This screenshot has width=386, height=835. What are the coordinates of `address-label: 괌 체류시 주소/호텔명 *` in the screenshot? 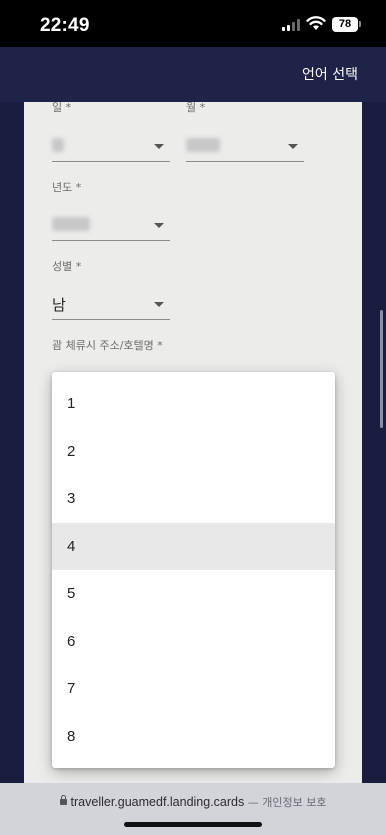 It's located at (107, 345).